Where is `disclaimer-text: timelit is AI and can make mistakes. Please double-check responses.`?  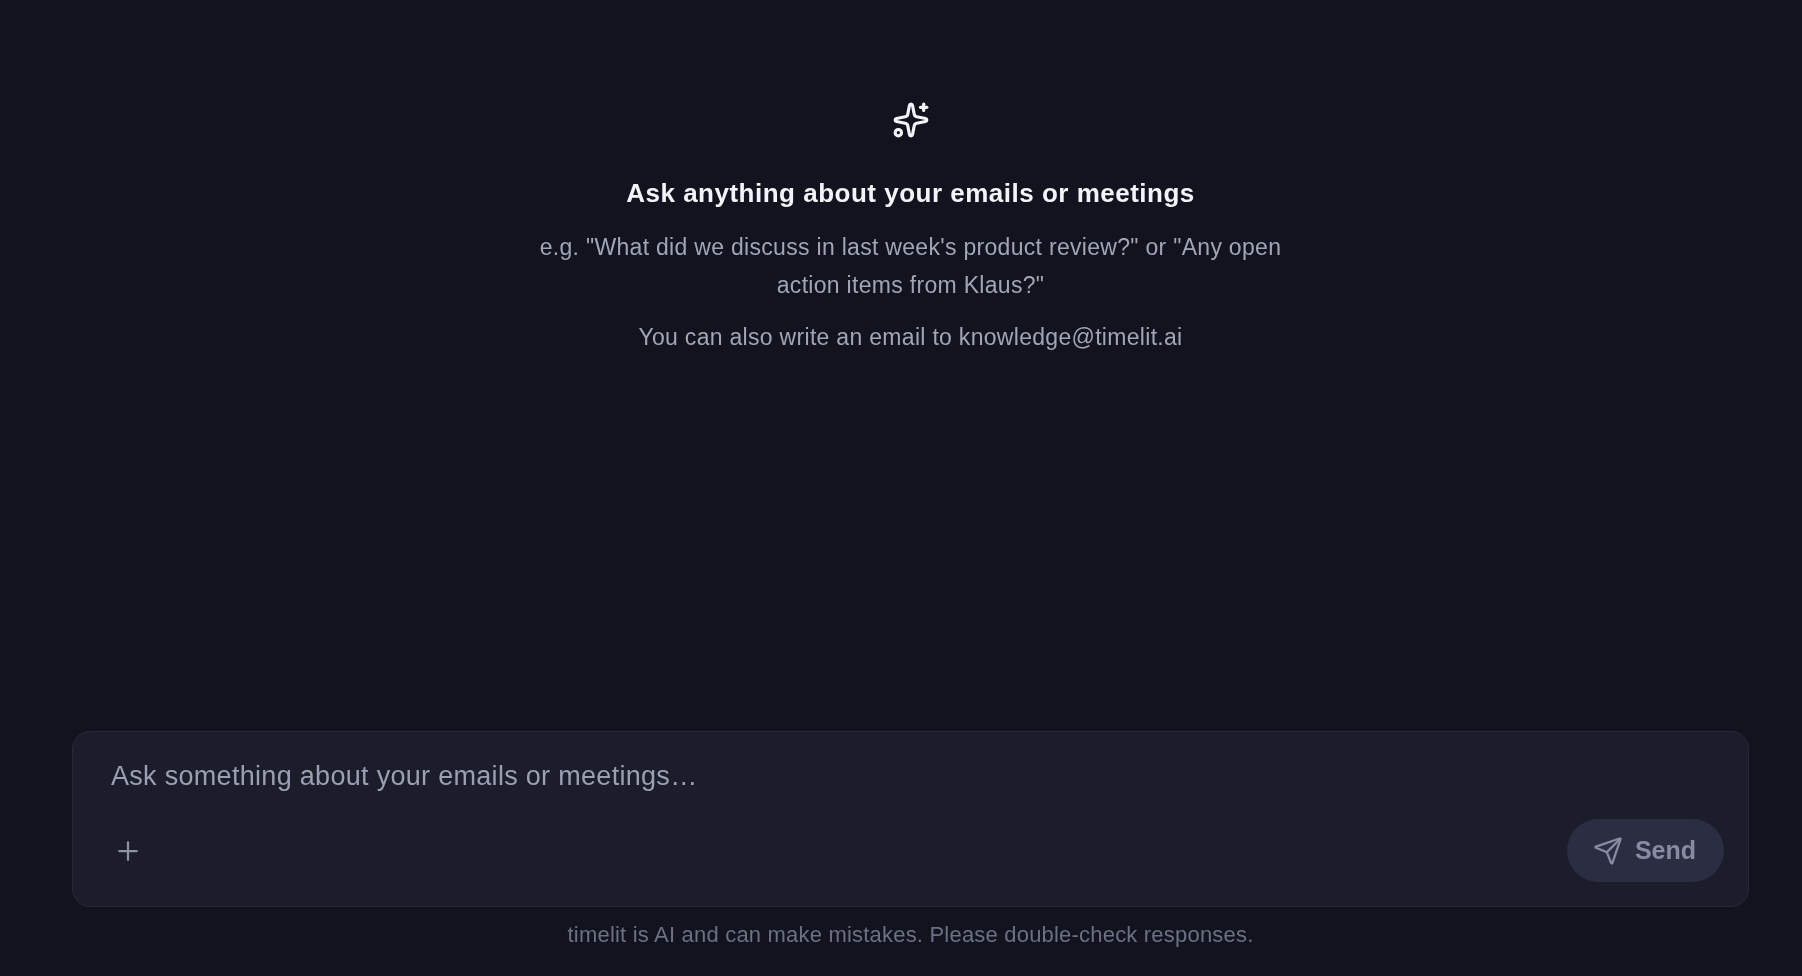 disclaimer-text: timelit is AI and can make mistakes. Please double-check responses. is located at coordinates (910, 935).